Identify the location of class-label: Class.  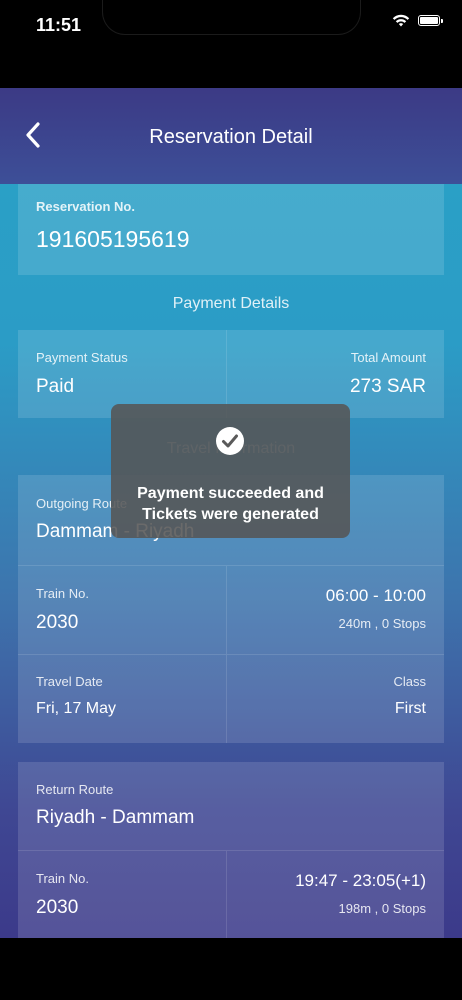
(409, 681).